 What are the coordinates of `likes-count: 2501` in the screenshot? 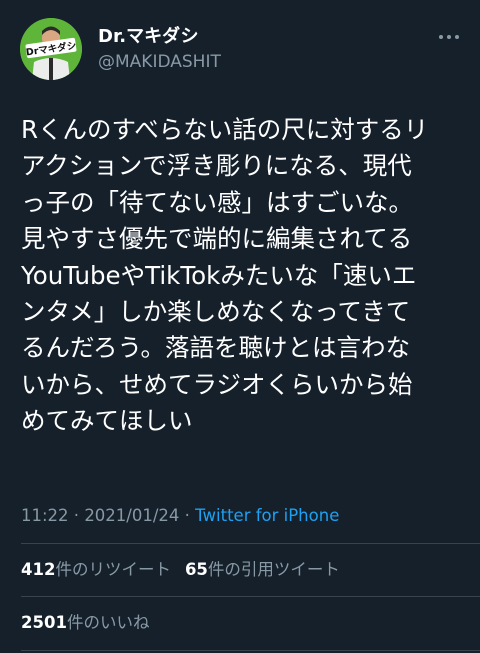 It's located at (44, 622).